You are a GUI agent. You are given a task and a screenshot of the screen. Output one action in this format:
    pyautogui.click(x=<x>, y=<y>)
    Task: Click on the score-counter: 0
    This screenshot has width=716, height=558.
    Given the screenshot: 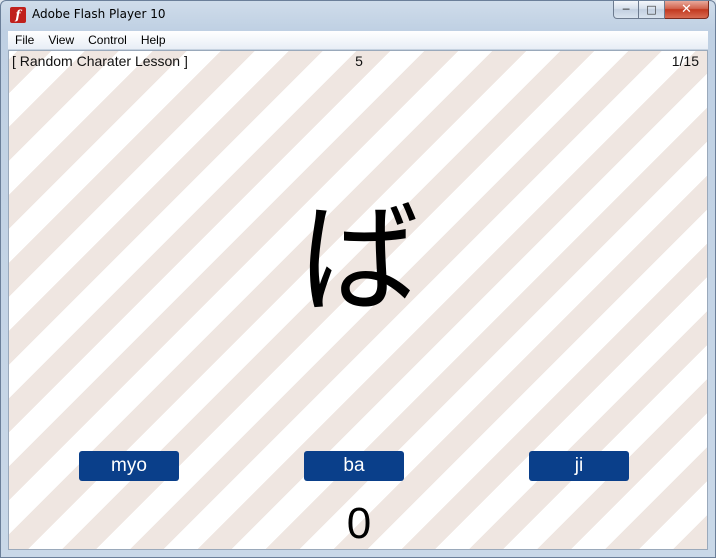 What is the action you would take?
    pyautogui.click(x=359, y=523)
    